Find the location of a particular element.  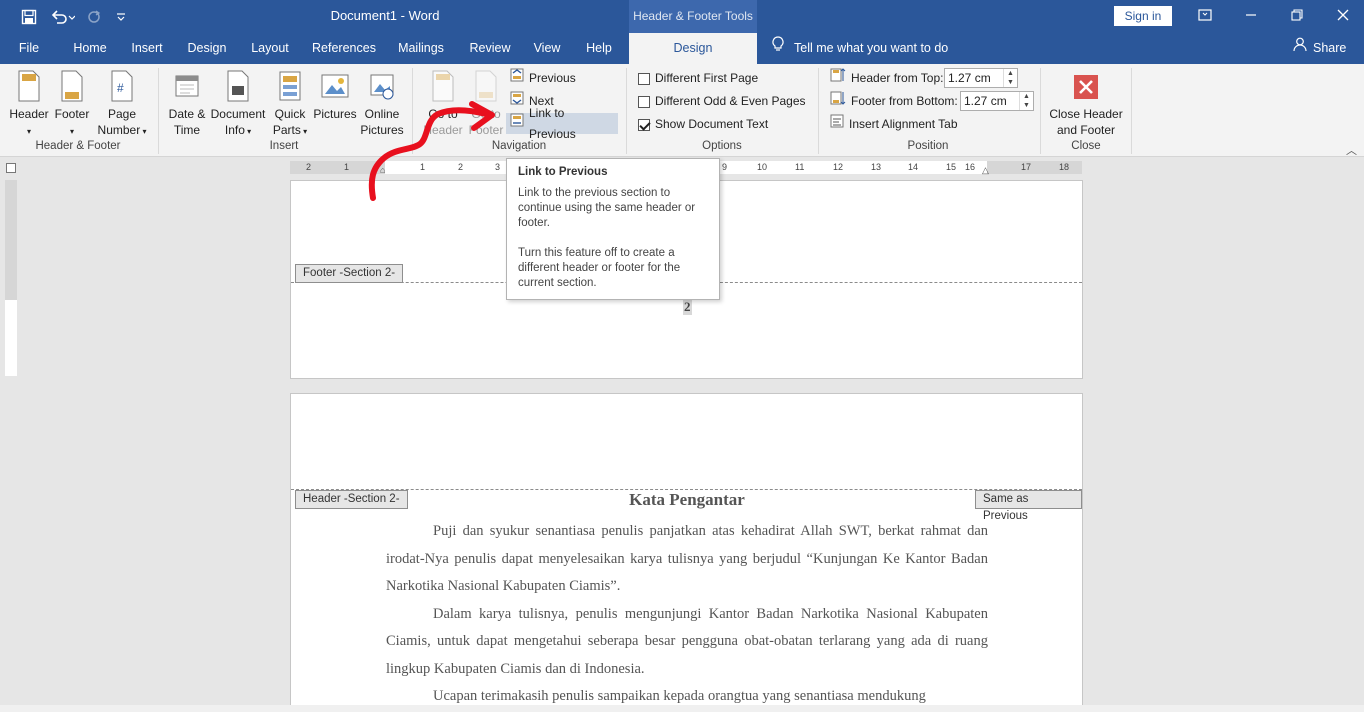

collapse-ribbon-icon: ︿ is located at coordinates (1351, 150).